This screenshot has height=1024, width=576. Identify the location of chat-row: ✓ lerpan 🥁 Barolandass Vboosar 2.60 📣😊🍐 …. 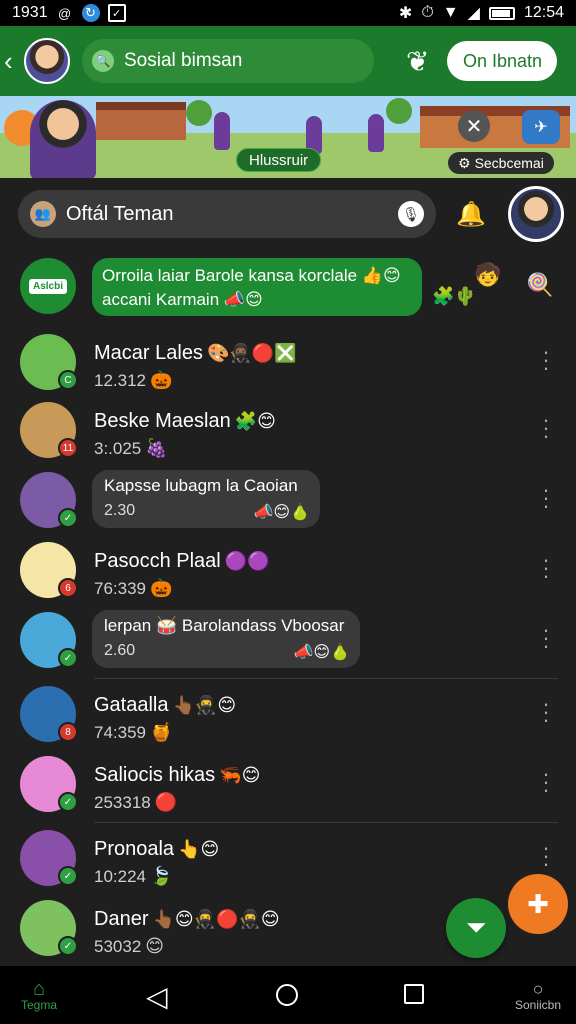
(288, 642).